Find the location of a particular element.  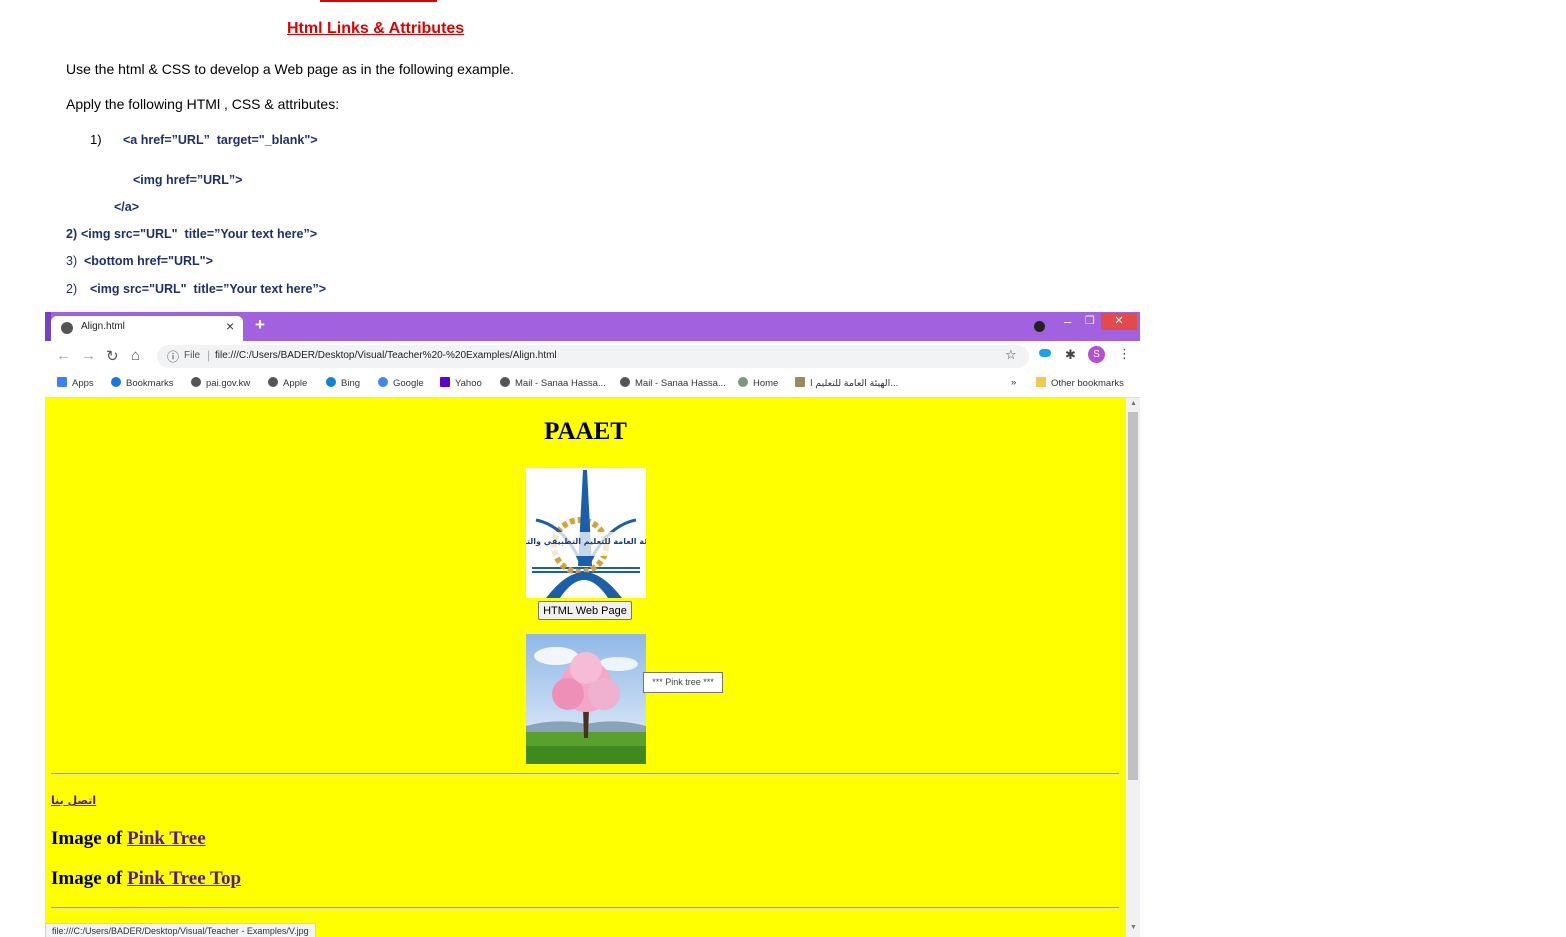

star-icon is located at coordinates (116, 382).